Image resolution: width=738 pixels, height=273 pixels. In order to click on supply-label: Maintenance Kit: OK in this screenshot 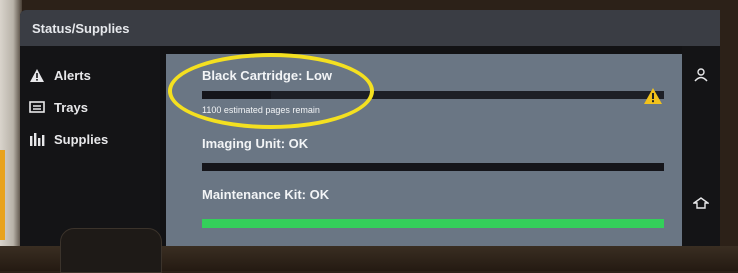, I will do `click(265, 194)`.